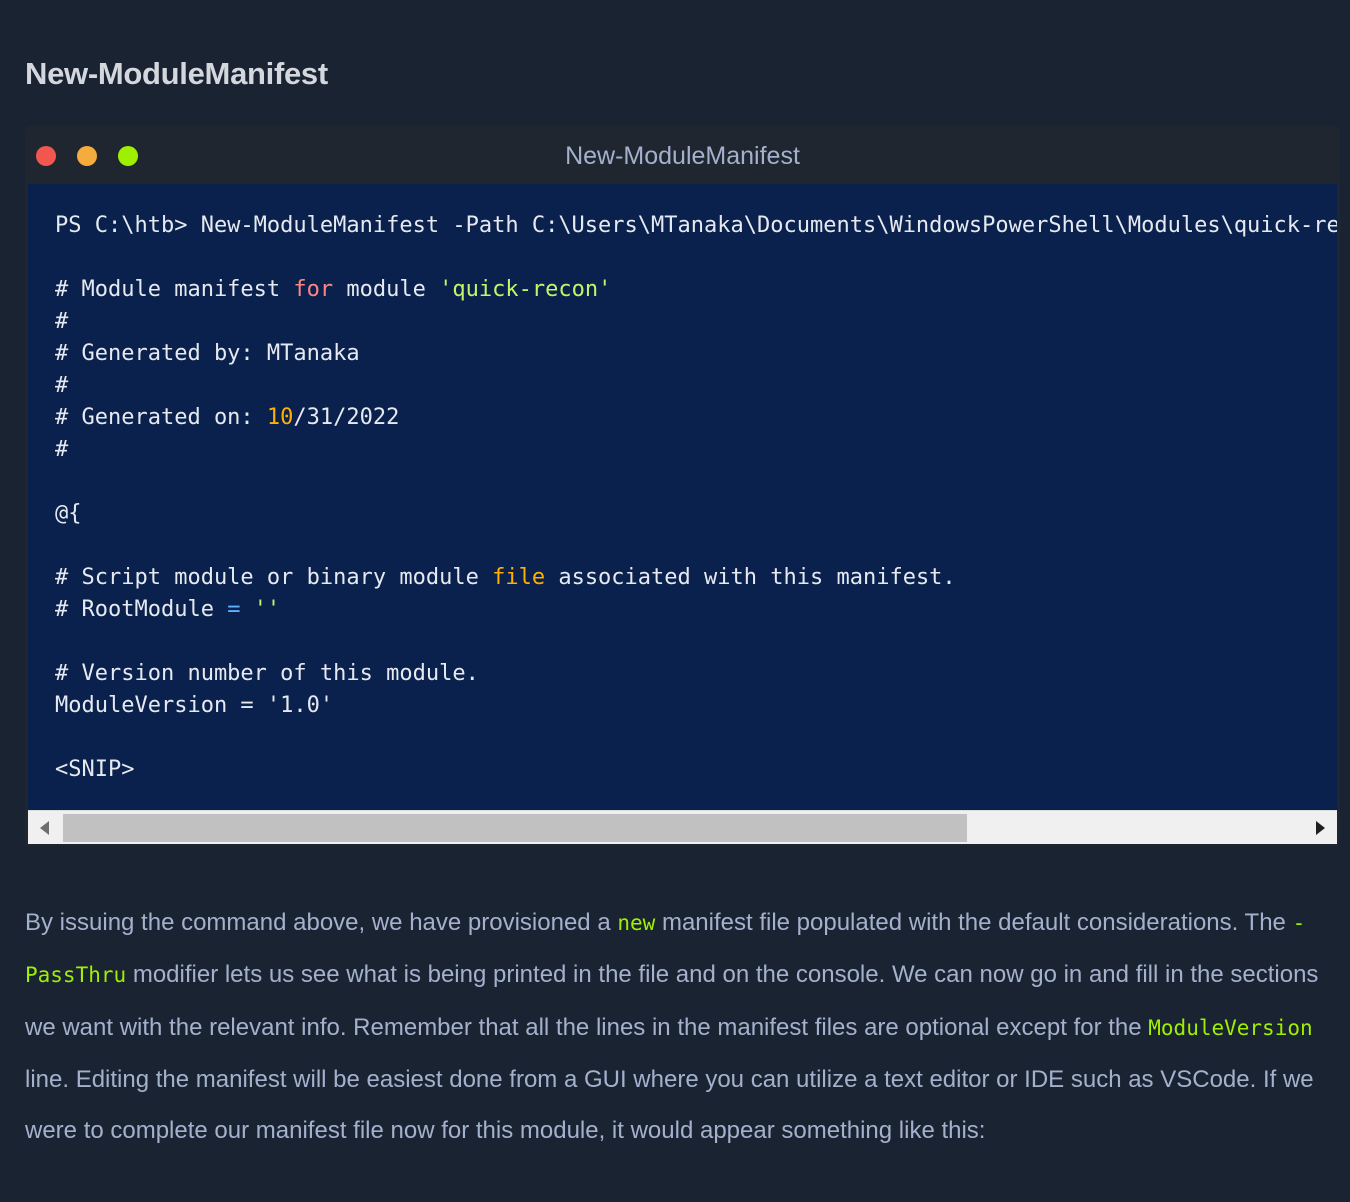 The image size is (1350, 1202). What do you see at coordinates (696, 418) in the screenshot?
I see `code-line-generated-on: # Generated on: 10/31/2022` at bounding box center [696, 418].